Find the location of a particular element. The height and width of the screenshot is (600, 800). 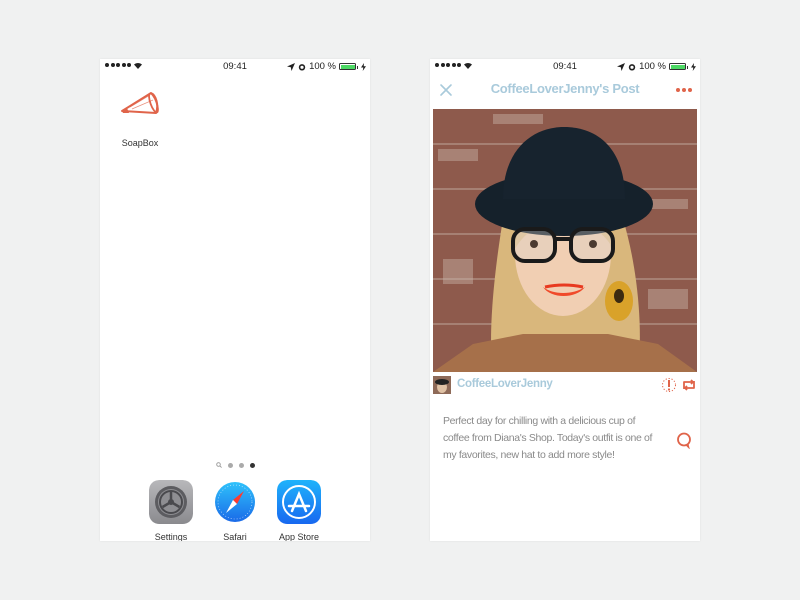

repost-icon is located at coordinates (689, 385).